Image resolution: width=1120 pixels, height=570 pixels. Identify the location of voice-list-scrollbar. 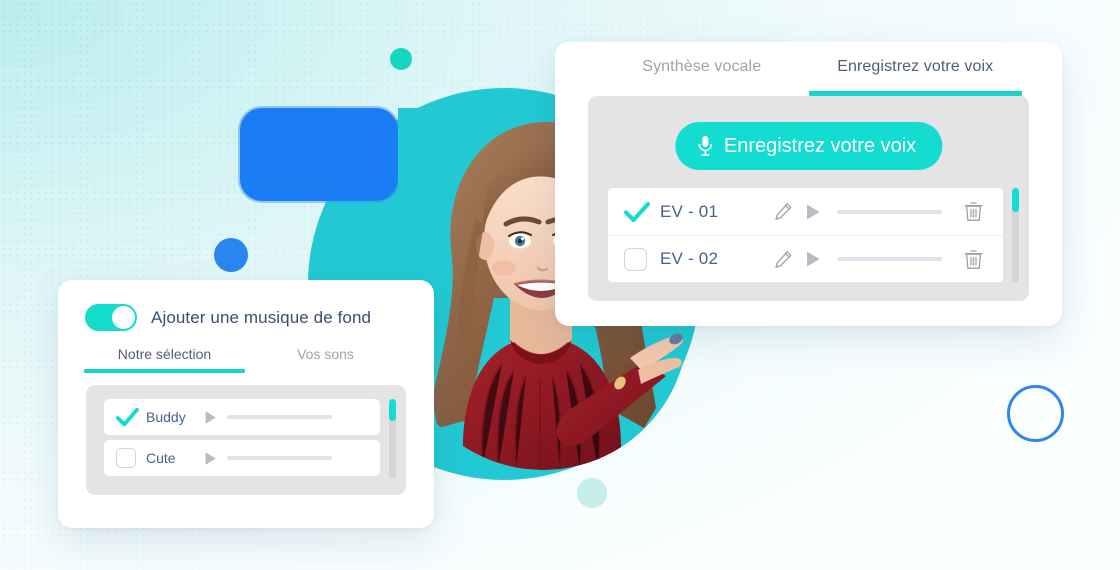
(1015, 235).